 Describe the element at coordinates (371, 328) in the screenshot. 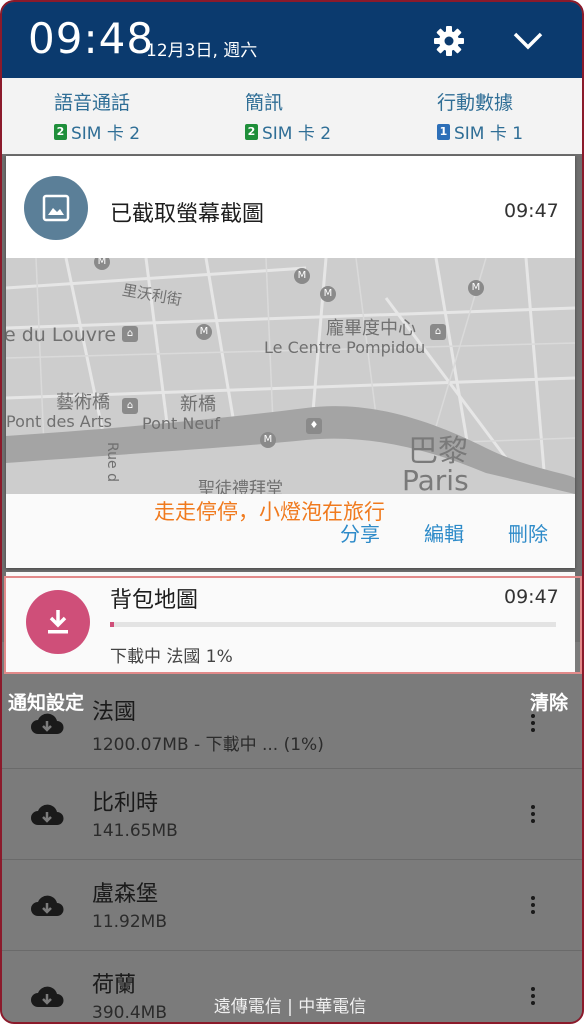

I see `map-label-pompidou-zh: 龐畢度中心` at that location.